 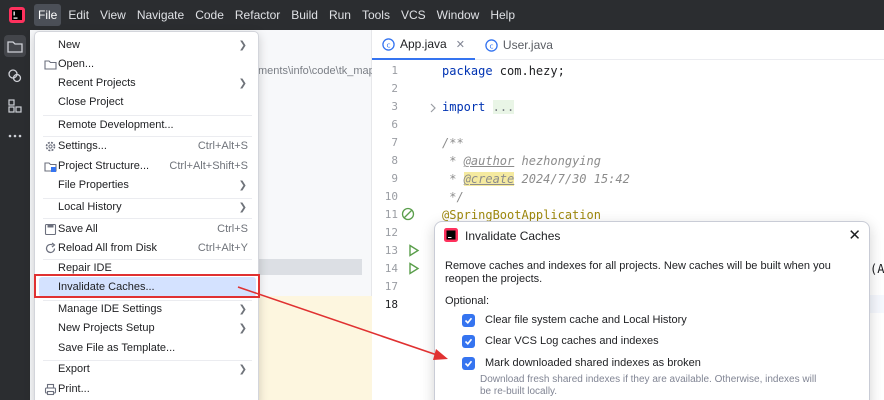 What do you see at coordinates (342, 323) in the screenshot?
I see `annotation-arrow` at bounding box center [342, 323].